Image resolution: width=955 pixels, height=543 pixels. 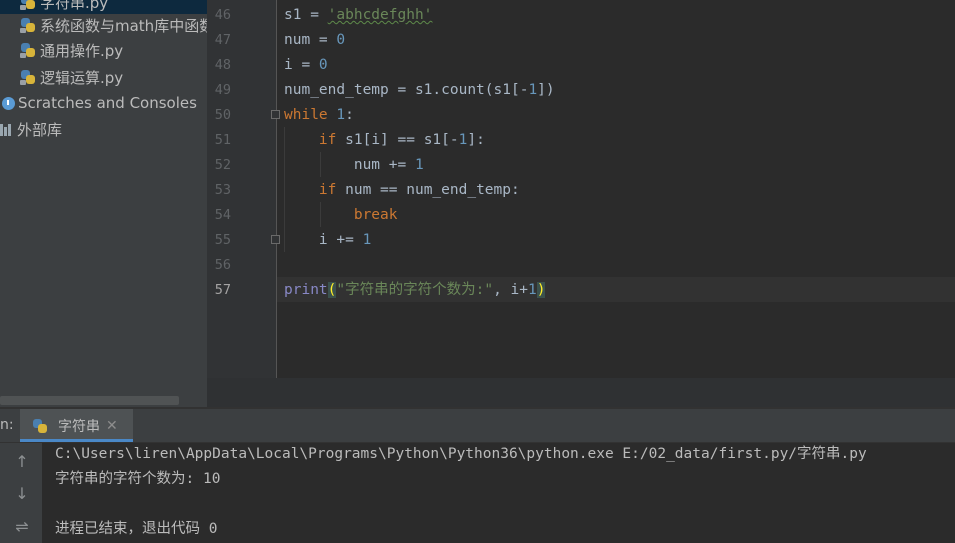 I want to click on tree-item-logic-ops: 逻辑运算.py, so click(x=71, y=77).